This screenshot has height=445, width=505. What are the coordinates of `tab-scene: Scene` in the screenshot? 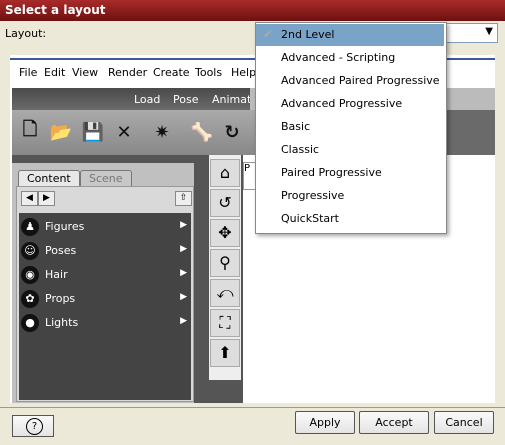 It's located at (106, 178).